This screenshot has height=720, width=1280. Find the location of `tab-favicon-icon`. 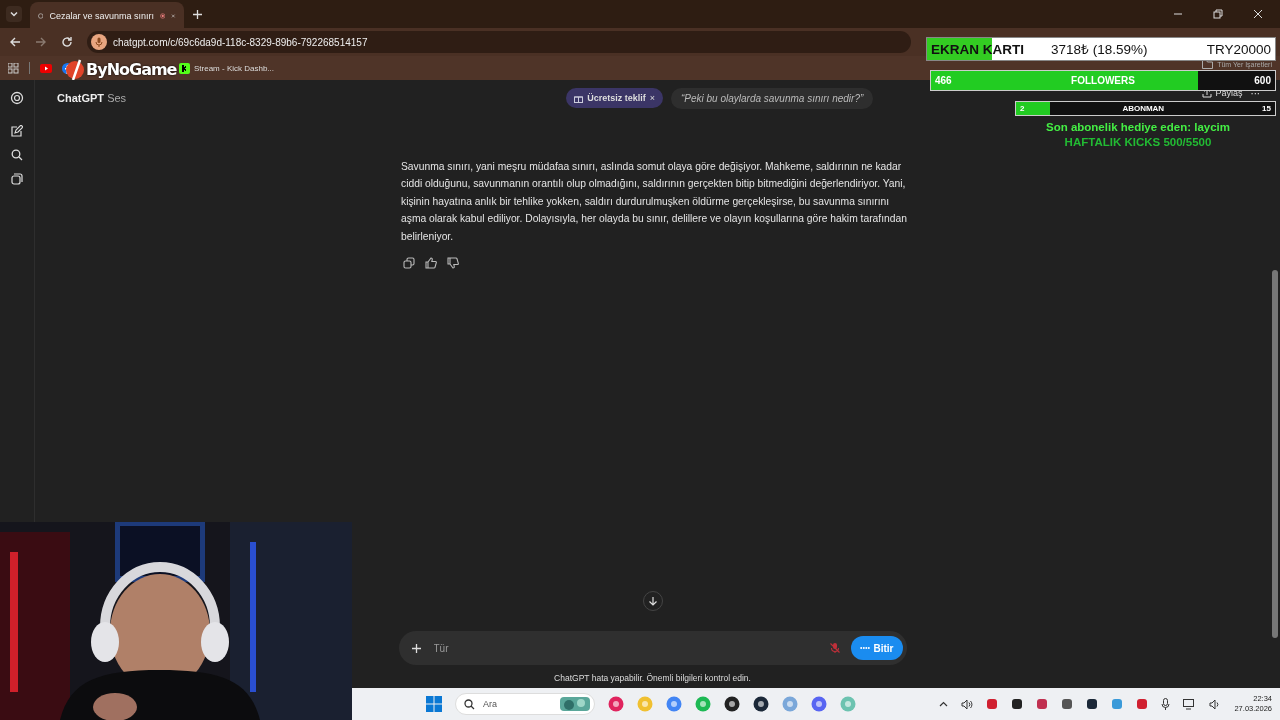

tab-favicon-icon is located at coordinates (41, 16).